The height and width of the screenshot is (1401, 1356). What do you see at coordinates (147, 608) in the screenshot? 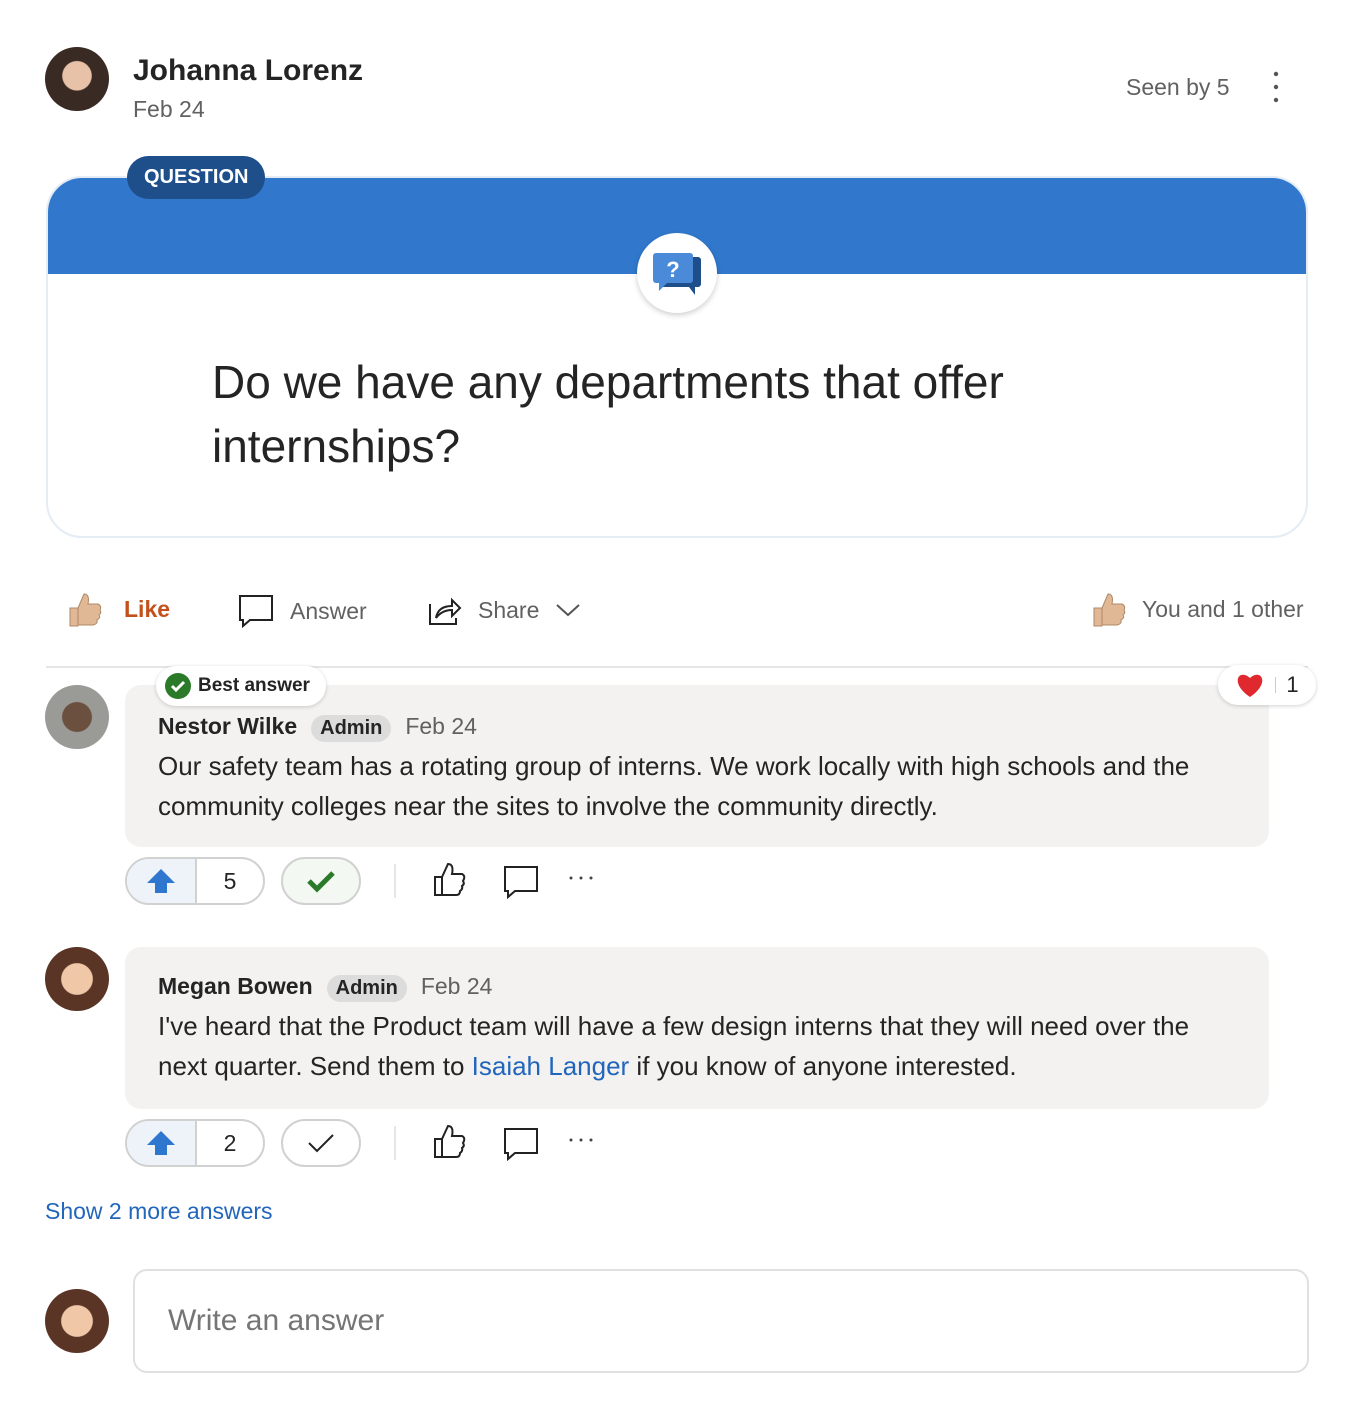
I see `like-label: Like` at bounding box center [147, 608].